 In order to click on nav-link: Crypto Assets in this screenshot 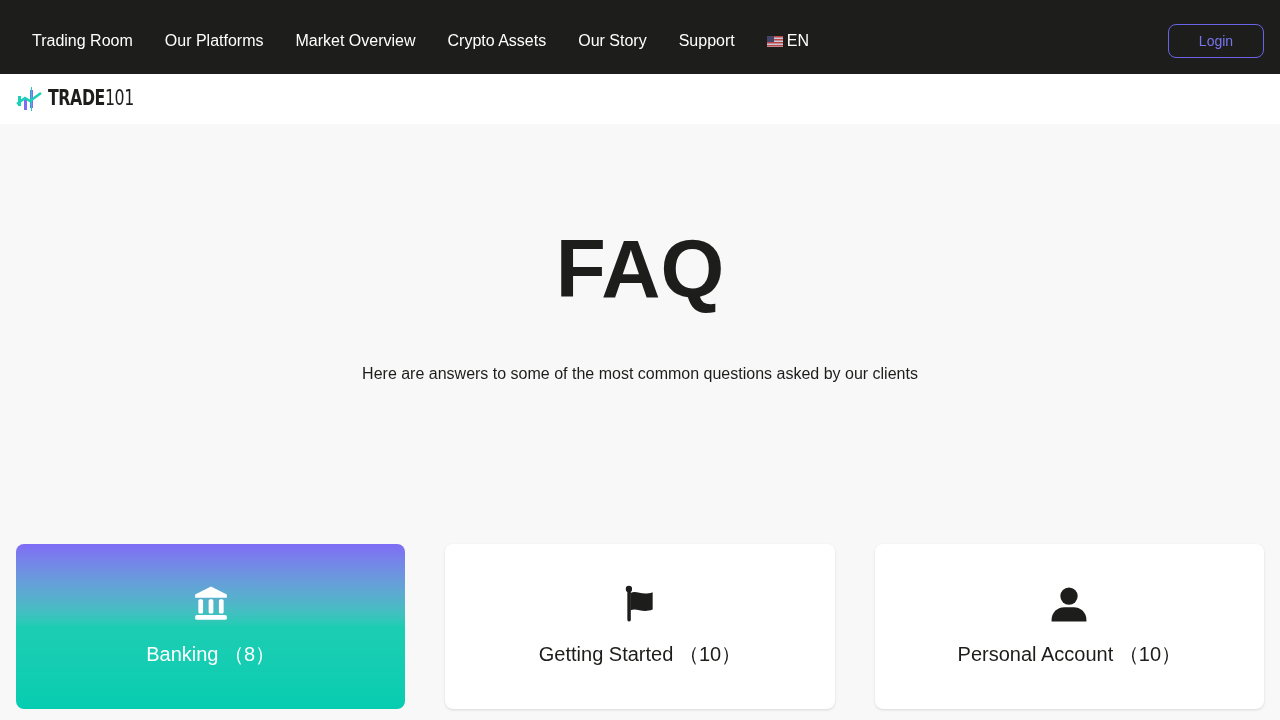, I will do `click(497, 41)`.